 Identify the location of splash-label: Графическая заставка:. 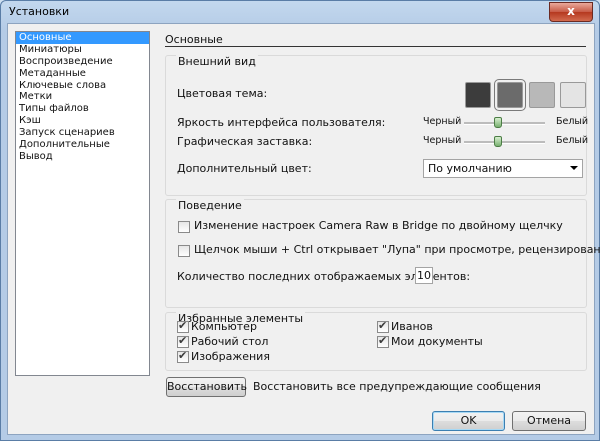
(245, 141).